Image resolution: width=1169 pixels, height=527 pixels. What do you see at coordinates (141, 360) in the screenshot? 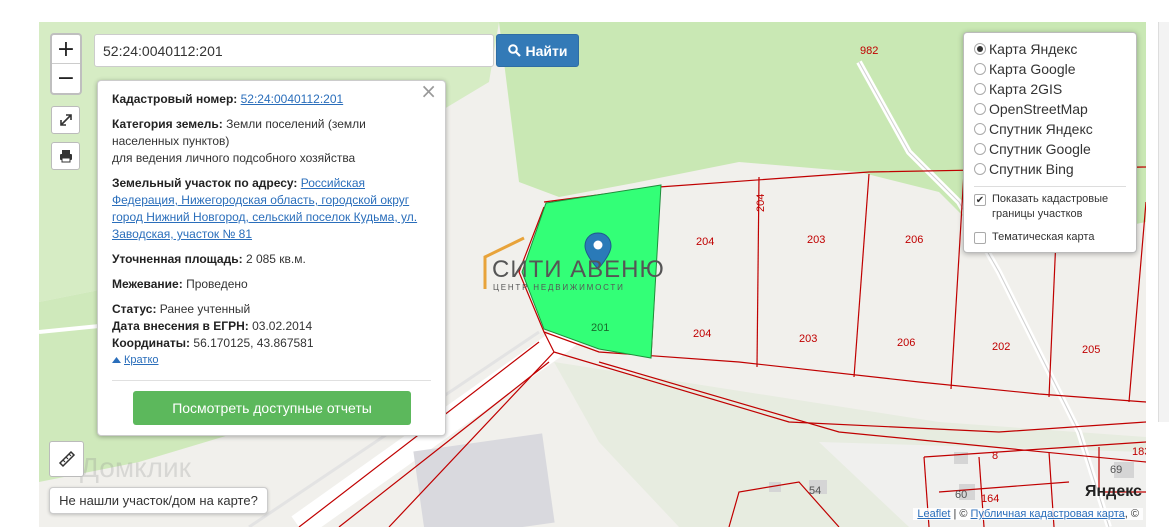
I see `brief-link: Кратко` at bounding box center [141, 360].